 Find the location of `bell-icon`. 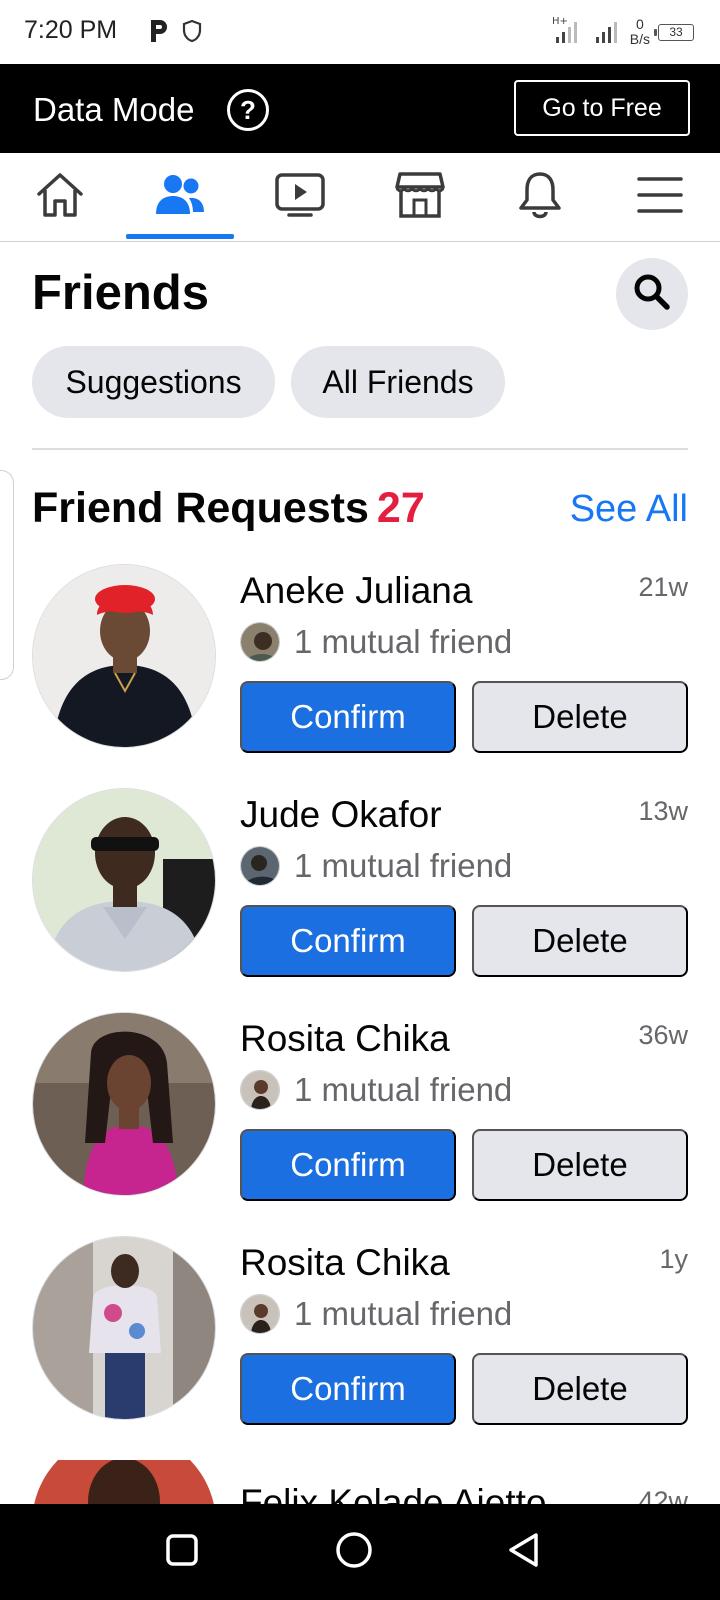

bell-icon is located at coordinates (540, 197).